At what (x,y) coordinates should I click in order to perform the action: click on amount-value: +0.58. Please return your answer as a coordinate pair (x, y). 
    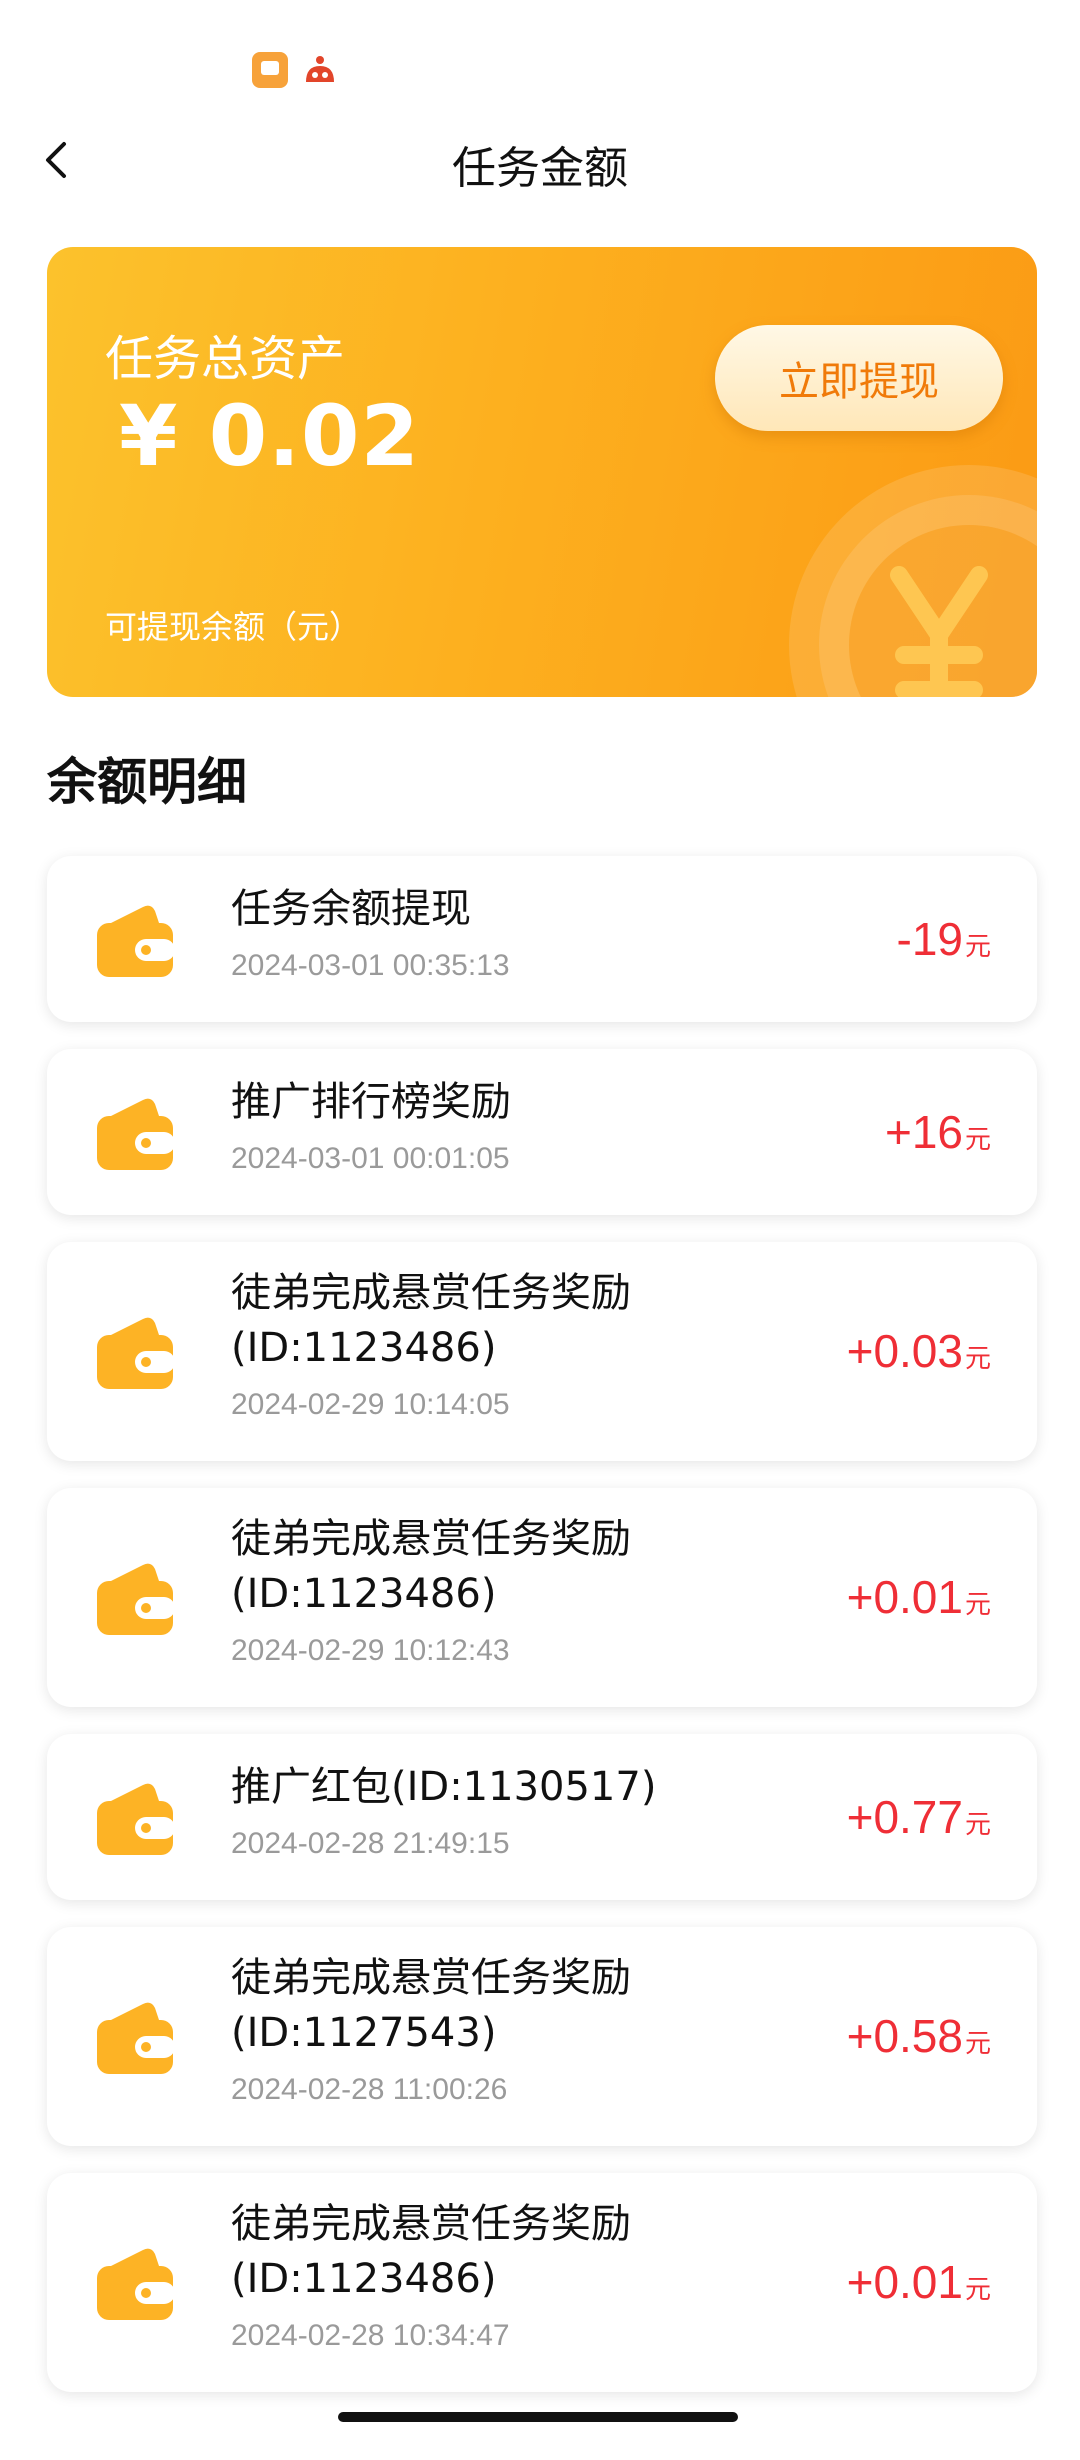
    Looking at the image, I should click on (904, 2036).